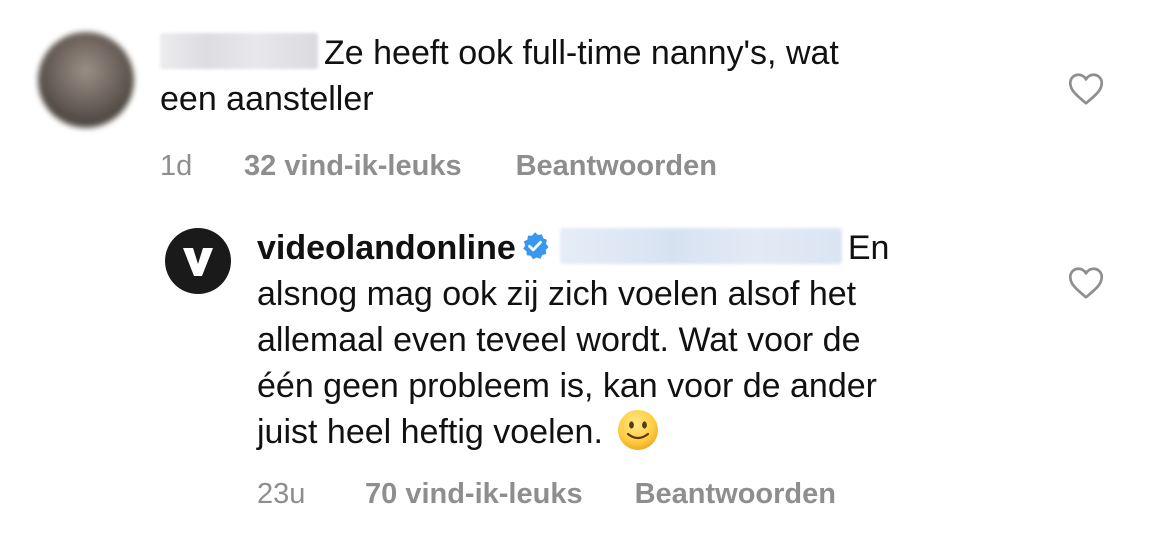  I want to click on comment-1-meta: 1d 32 vind-ik-leuks Beantwoorden, so click(438, 166).